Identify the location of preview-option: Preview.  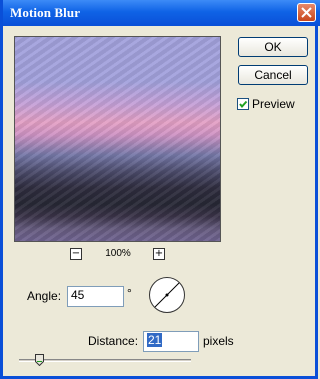
(266, 104).